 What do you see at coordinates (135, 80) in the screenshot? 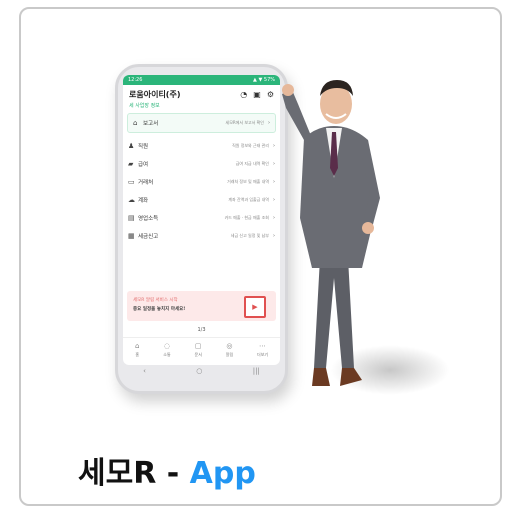
I see `status-time: 12:26` at bounding box center [135, 80].